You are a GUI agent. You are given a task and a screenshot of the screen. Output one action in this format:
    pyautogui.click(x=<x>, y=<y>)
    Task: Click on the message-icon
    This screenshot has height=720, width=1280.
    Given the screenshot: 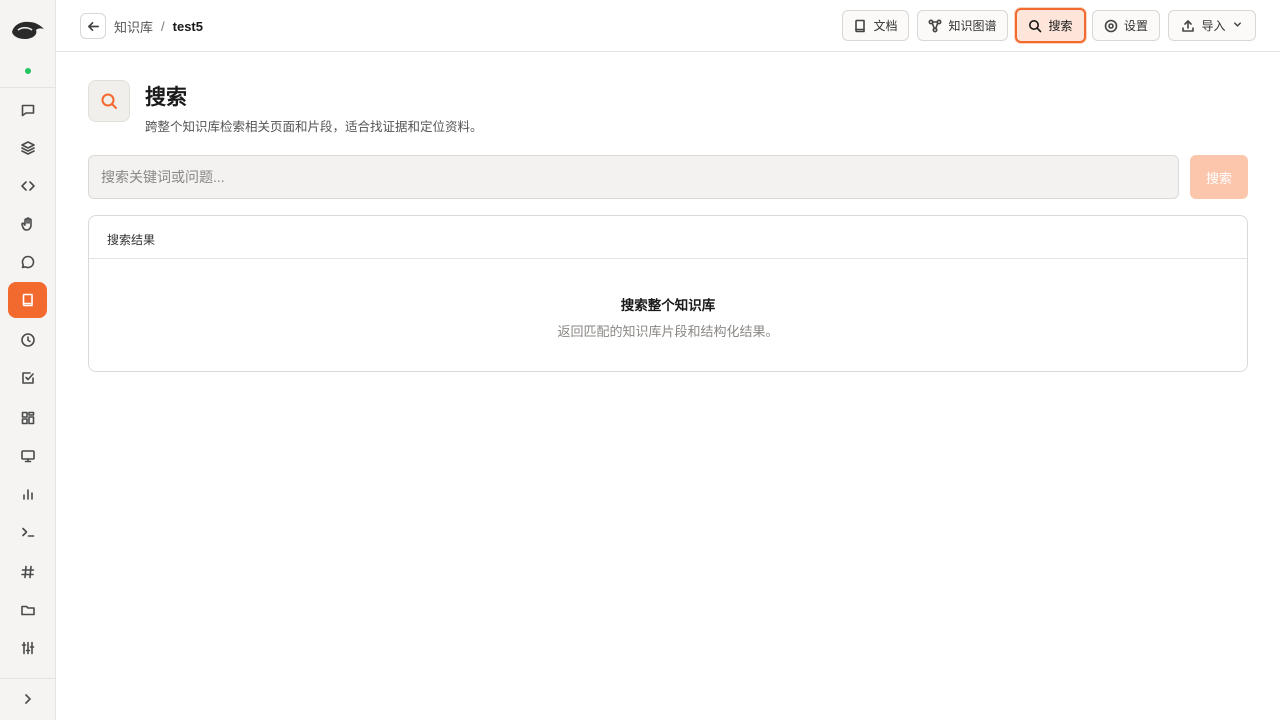 What is the action you would take?
    pyautogui.click(x=27, y=262)
    